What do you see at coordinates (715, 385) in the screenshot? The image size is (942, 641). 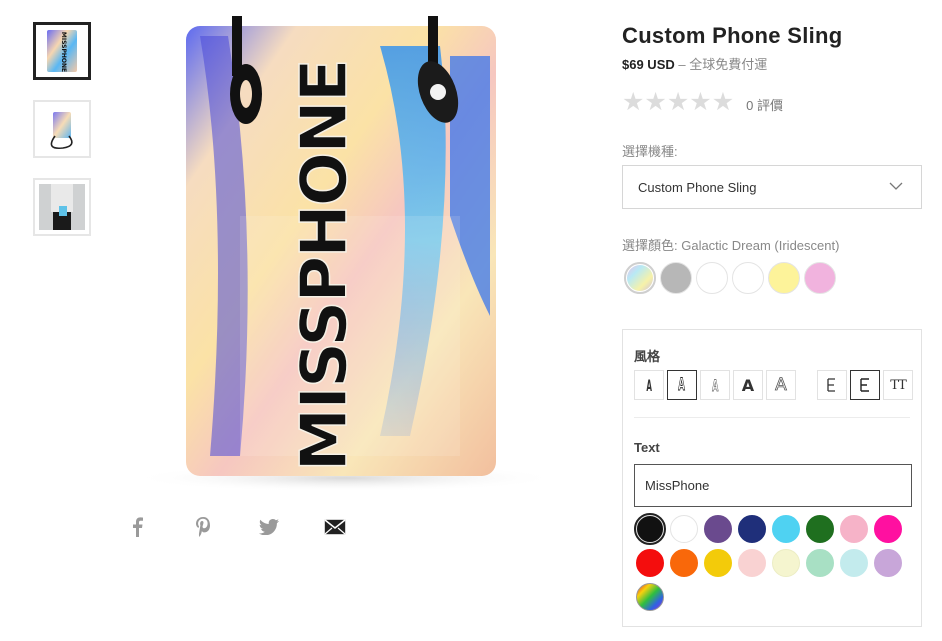 I see `font-style-condensed-hollow: A` at bounding box center [715, 385].